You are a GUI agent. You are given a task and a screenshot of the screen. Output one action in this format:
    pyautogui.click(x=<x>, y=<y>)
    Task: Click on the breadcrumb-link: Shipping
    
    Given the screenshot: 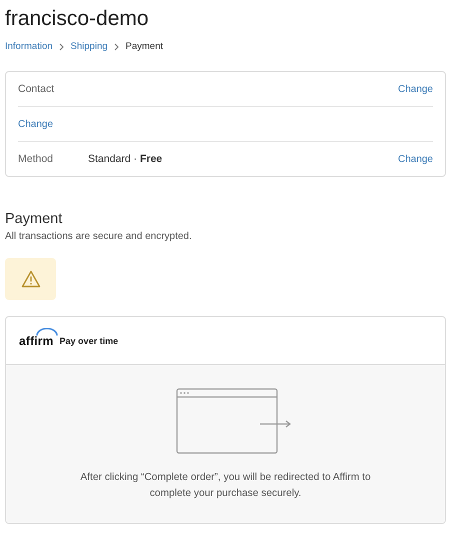 What is the action you would take?
    pyautogui.click(x=89, y=46)
    